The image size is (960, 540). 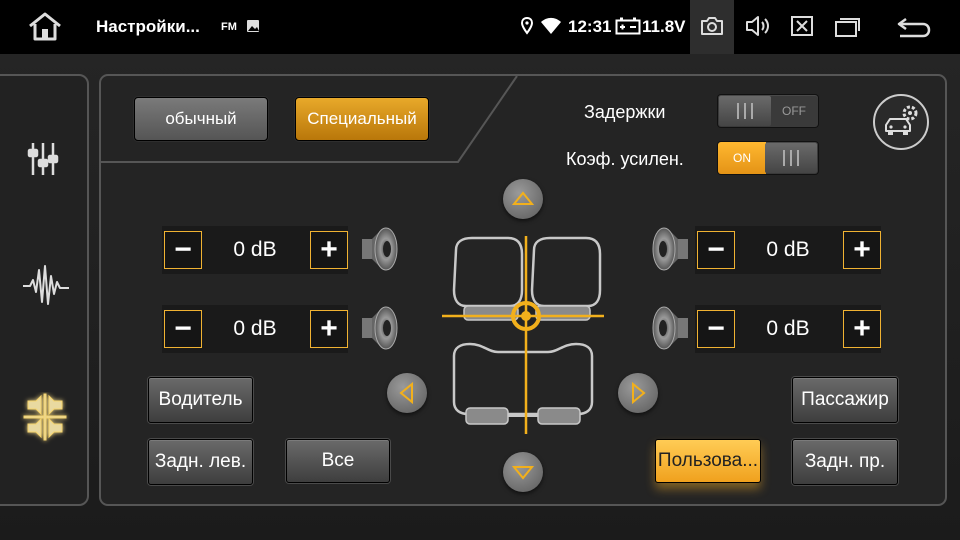 What do you see at coordinates (338, 461) in the screenshot?
I see `all-seats-button: Все` at bounding box center [338, 461].